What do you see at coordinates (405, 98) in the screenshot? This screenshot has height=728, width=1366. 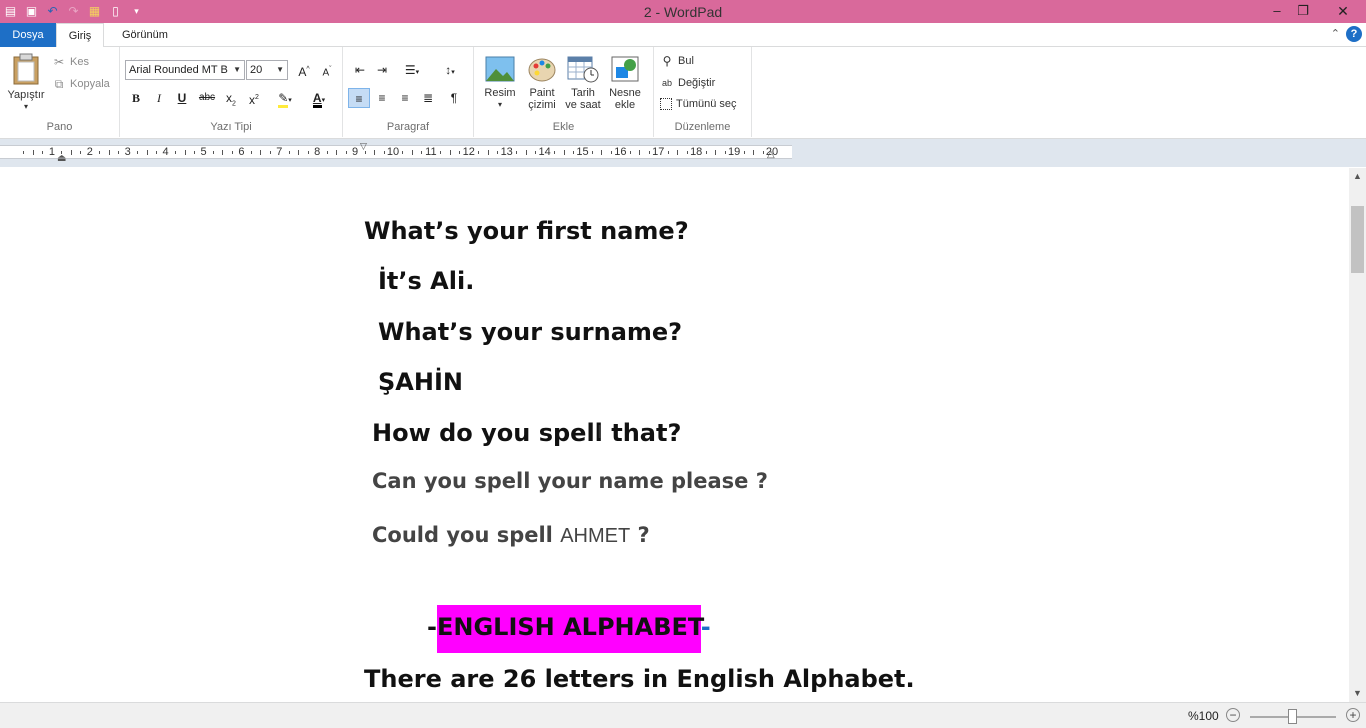 I see `align-right-button: ≡` at bounding box center [405, 98].